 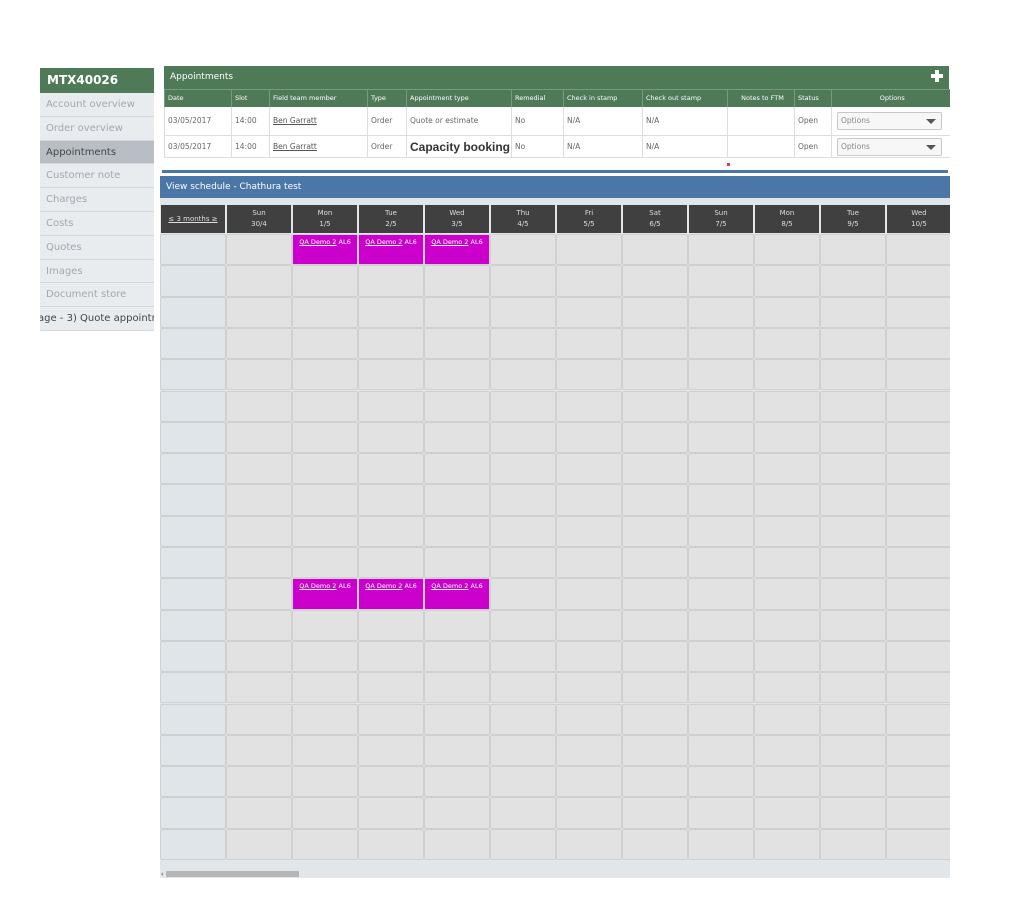 I want to click on event-link: QA Demo 2, so click(x=449, y=242).